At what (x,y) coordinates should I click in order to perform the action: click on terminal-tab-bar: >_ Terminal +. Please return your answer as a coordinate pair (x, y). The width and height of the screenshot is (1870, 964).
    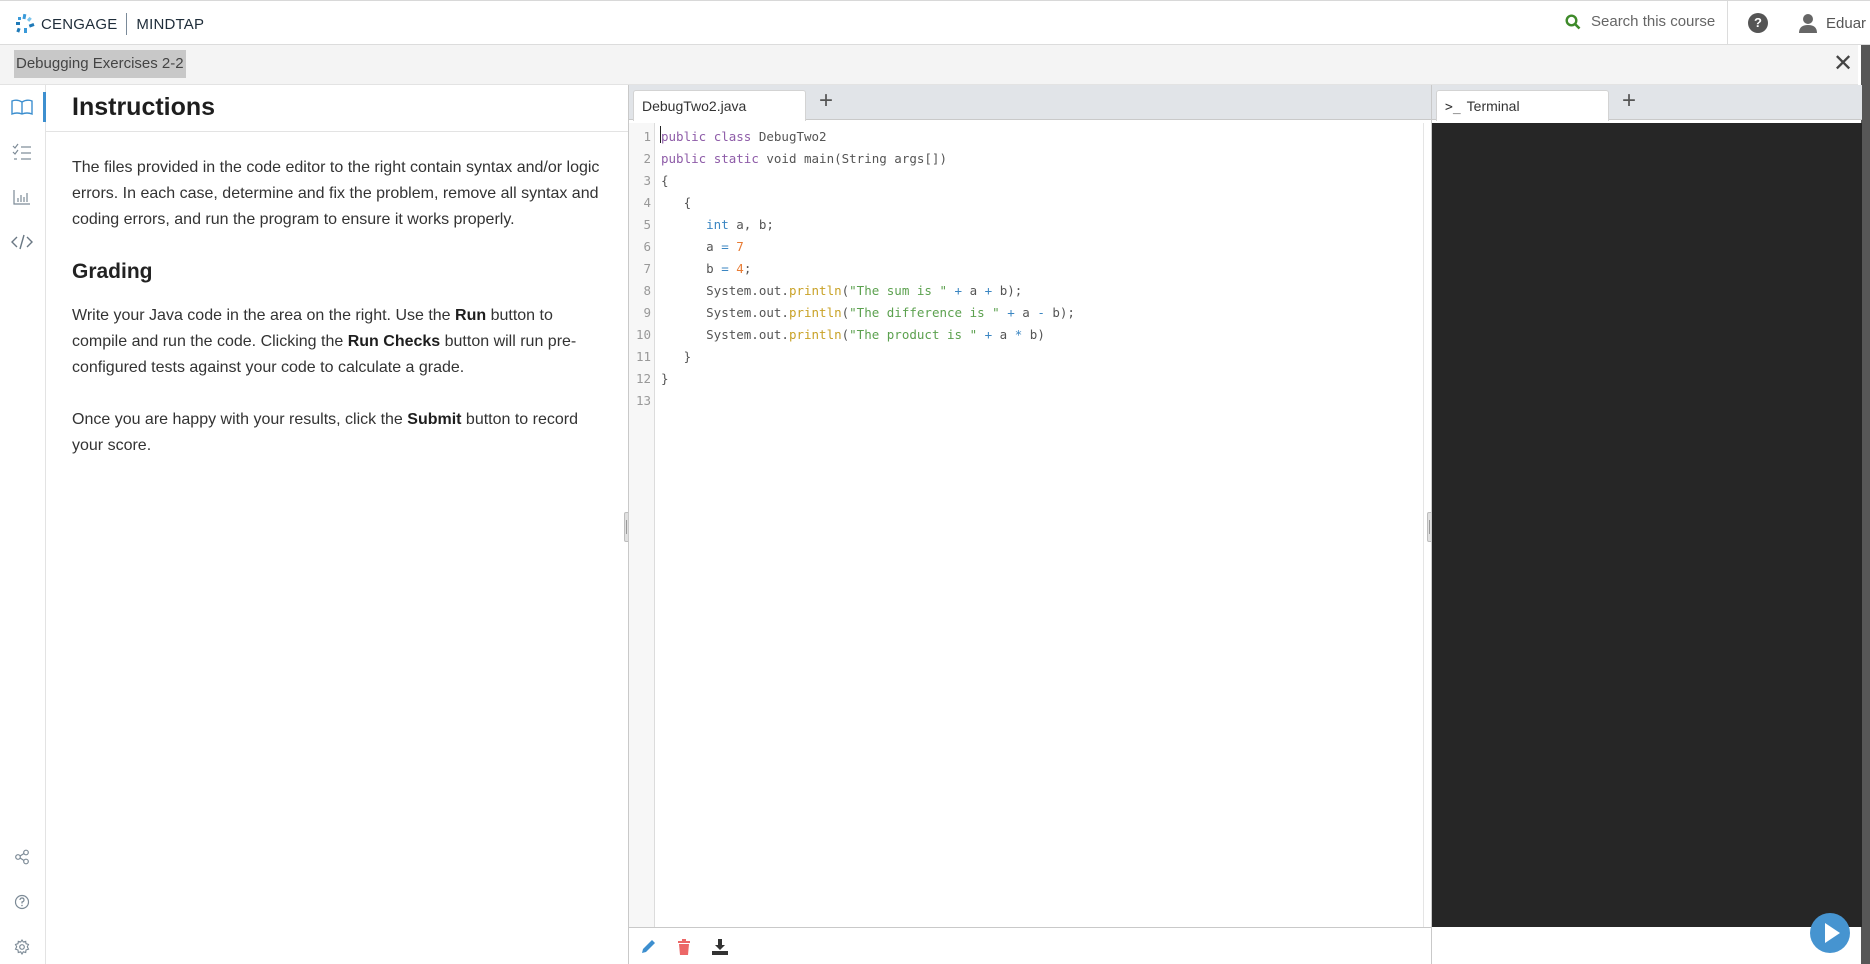
    Looking at the image, I should click on (1647, 103).